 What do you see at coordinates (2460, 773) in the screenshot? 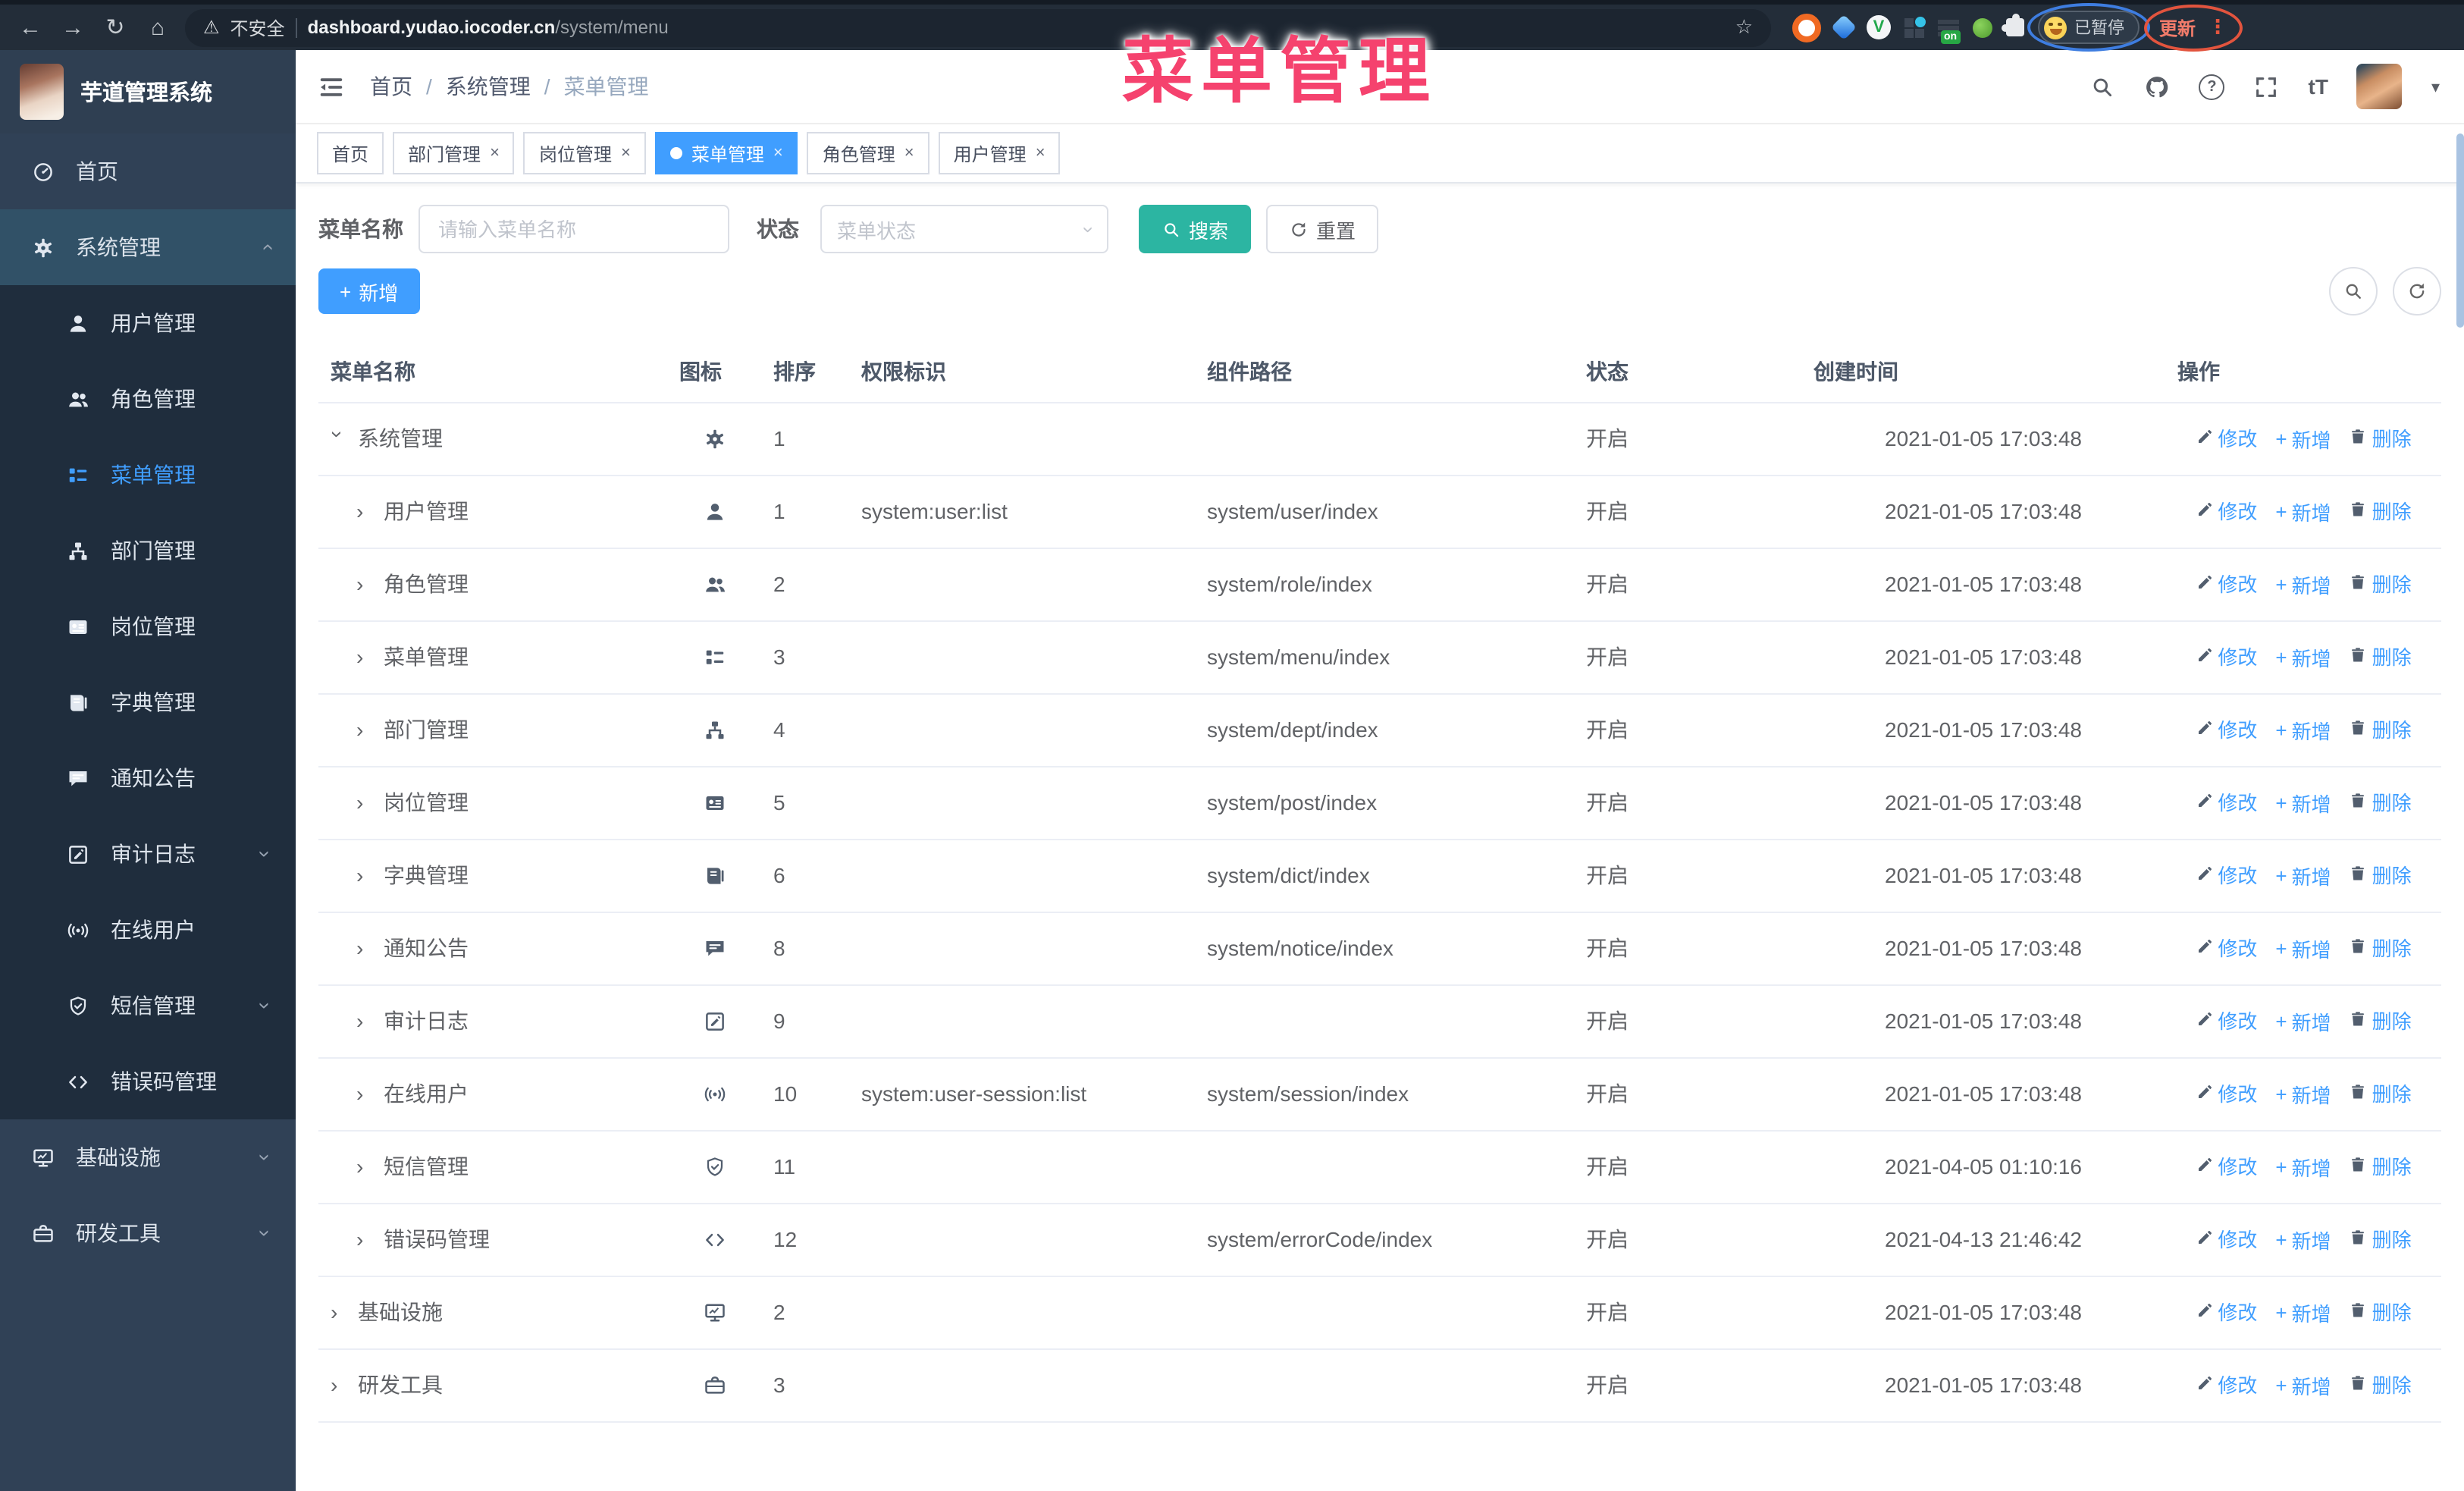
I see `page-scrollbar` at bounding box center [2460, 773].